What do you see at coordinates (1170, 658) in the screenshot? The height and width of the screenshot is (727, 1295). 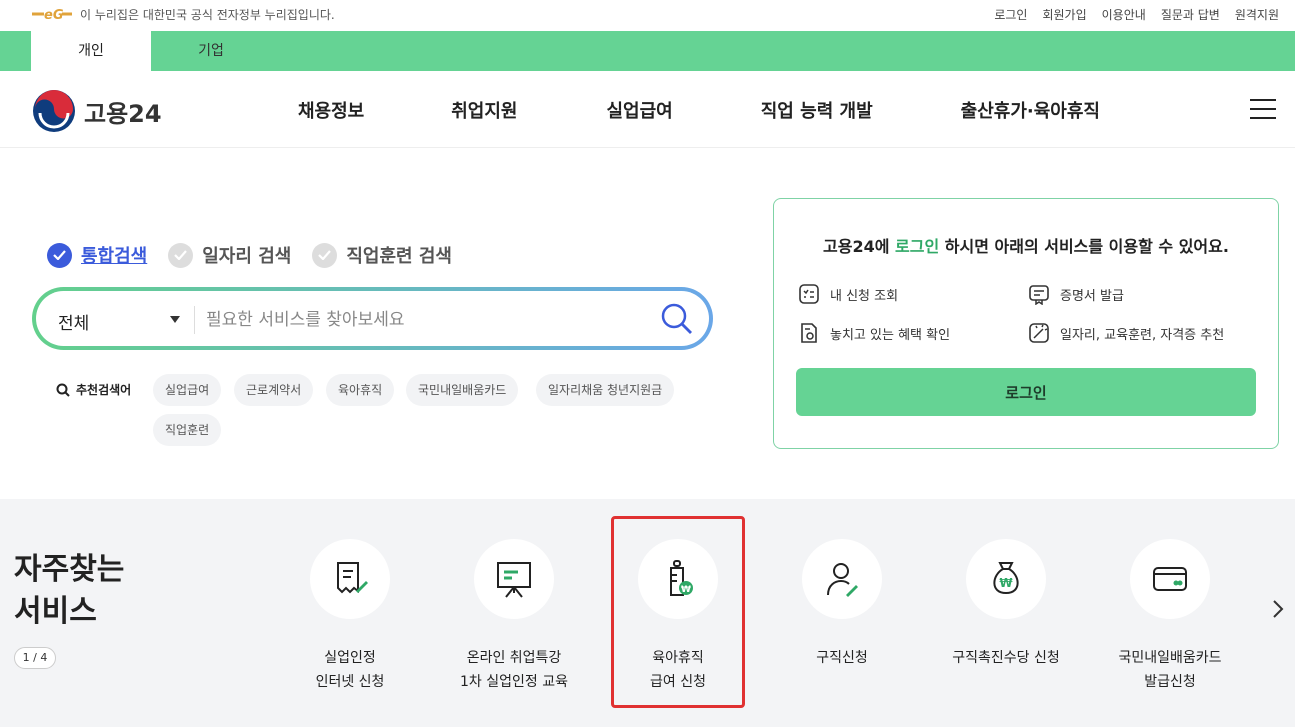 I see `service-name-line: 국민내일배움카드` at bounding box center [1170, 658].